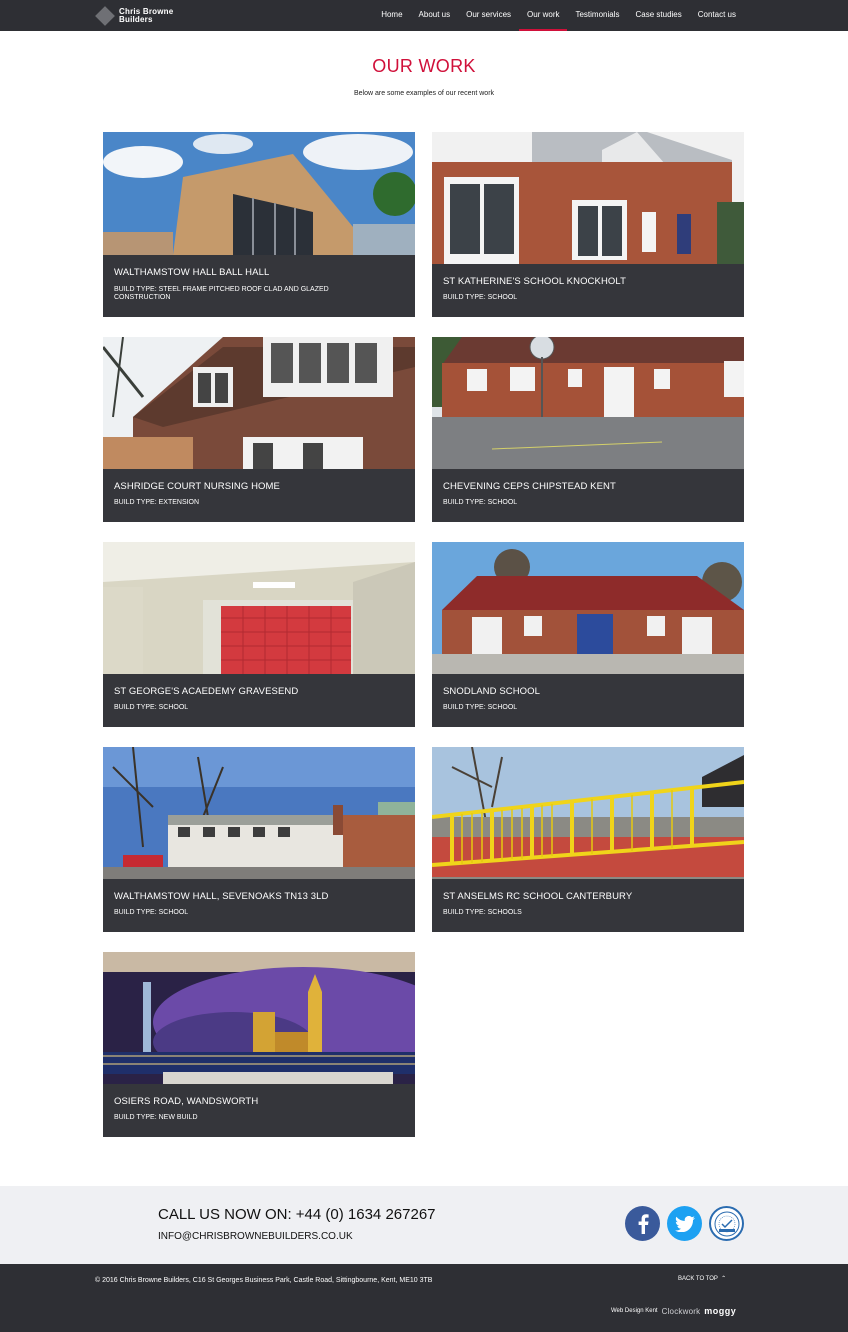 The width and height of the screenshot is (848, 1332). What do you see at coordinates (723, 1279) in the screenshot?
I see `chevron-up-icon: ⌃` at bounding box center [723, 1279].